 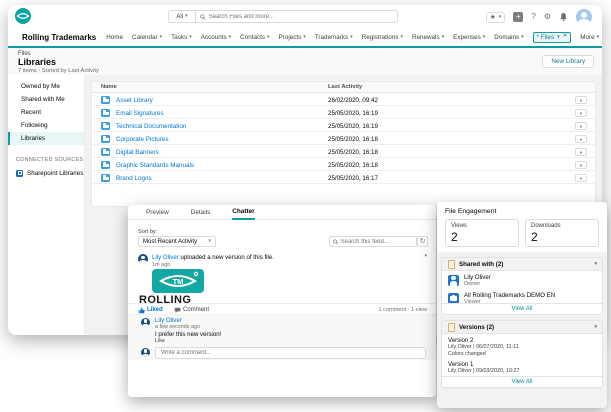 I want to click on page-title: Libraries, so click(x=37, y=62).